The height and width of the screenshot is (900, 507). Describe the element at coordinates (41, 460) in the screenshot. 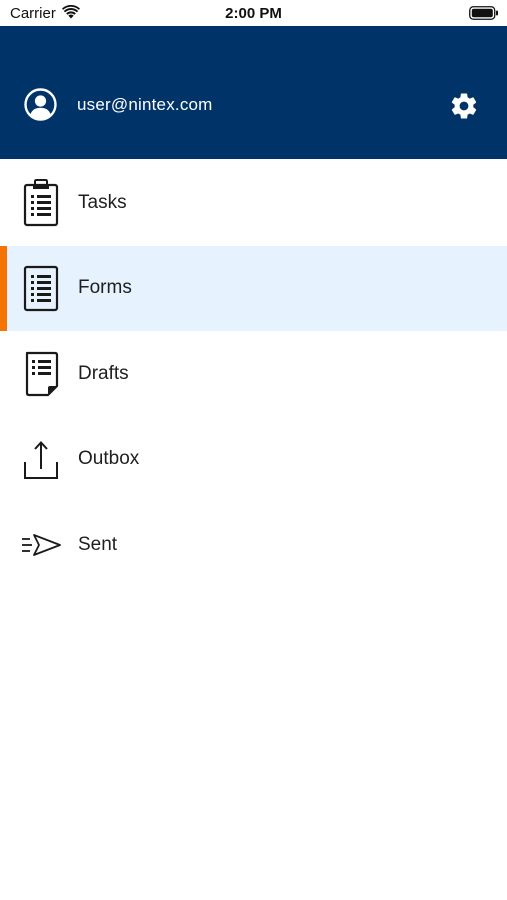

I see `outbox-upload-icon` at that location.